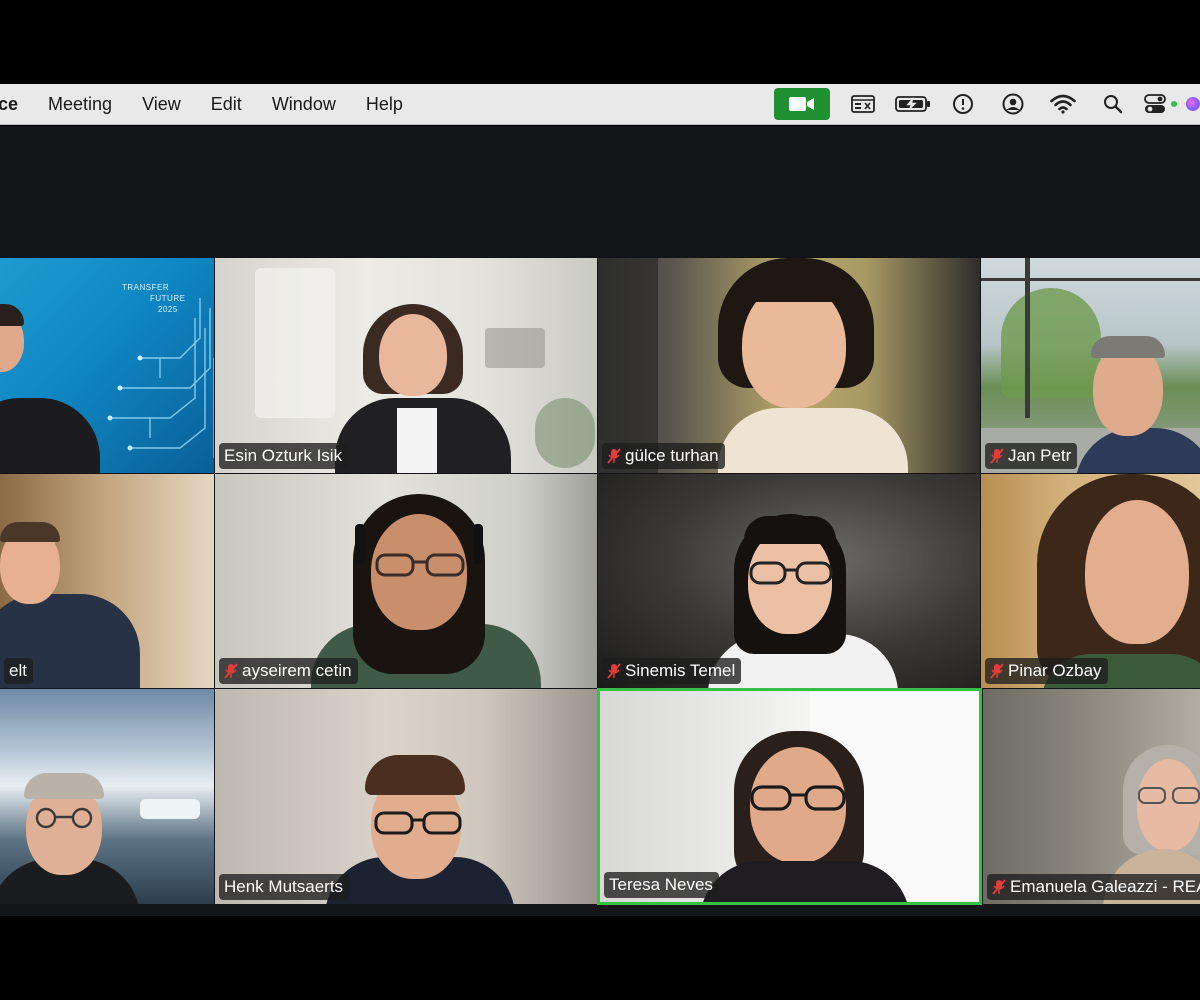 Image resolution: width=1200 pixels, height=1000 pixels. I want to click on spotlight-search, so click(1113, 104).